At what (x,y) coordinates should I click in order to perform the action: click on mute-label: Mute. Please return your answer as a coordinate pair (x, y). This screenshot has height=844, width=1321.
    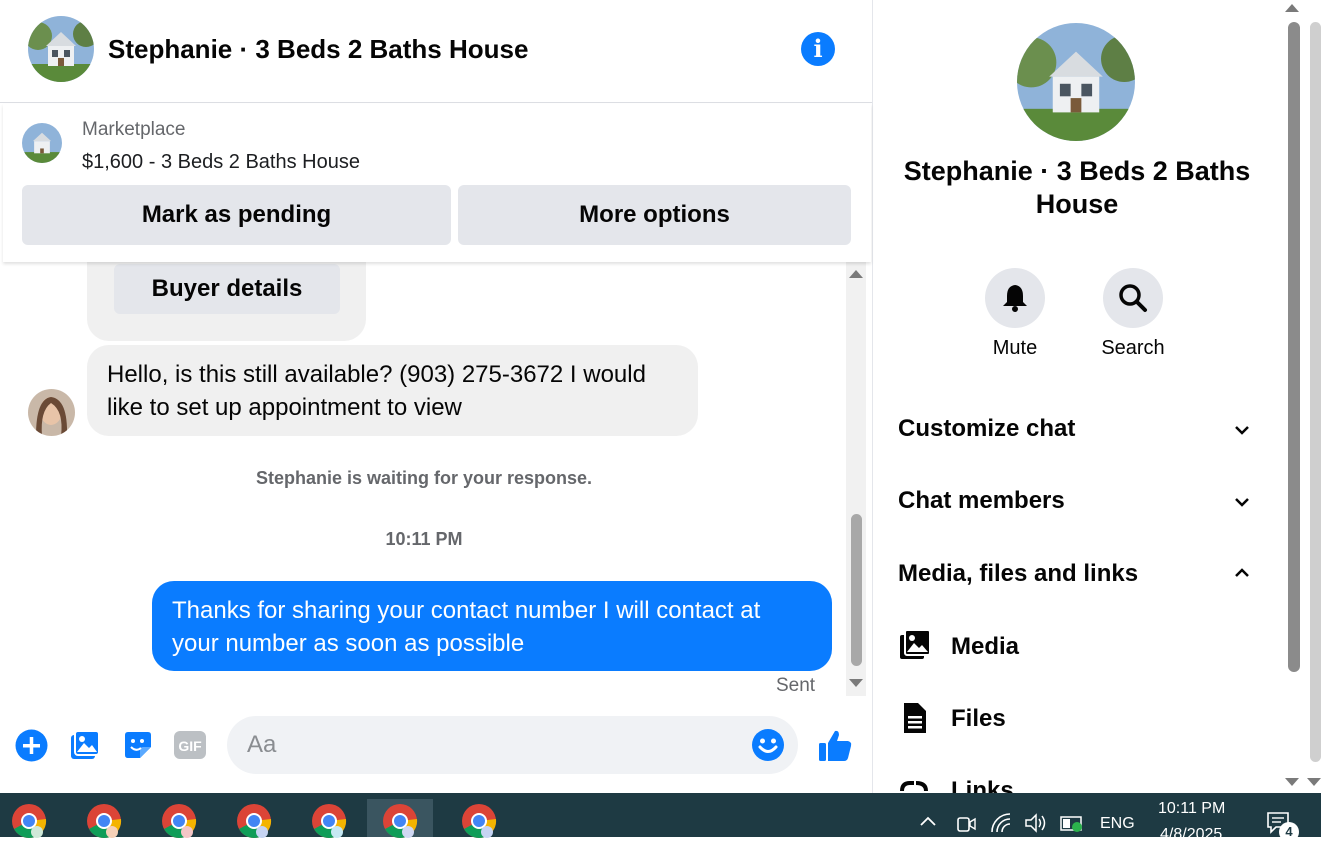
    Looking at the image, I should click on (1015, 348).